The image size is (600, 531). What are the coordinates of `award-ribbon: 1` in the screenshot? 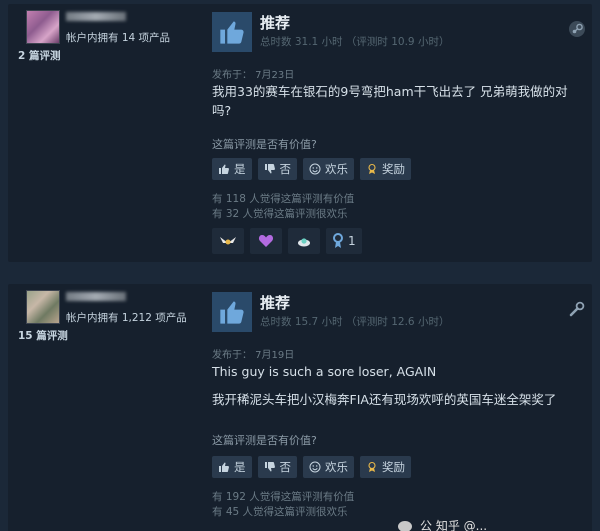 It's located at (344, 241).